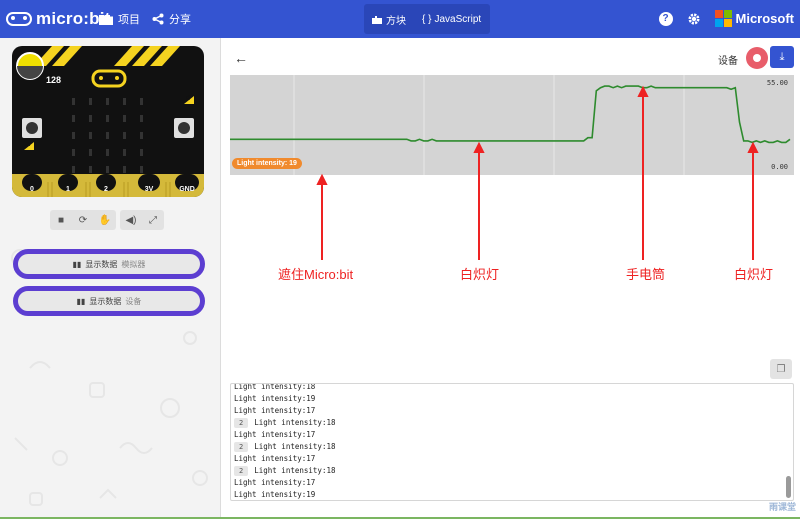 Image resolution: width=800 pixels, height=519 pixels. I want to click on show-data-simulator-button: ▮▮ 显示数据 模拟器, so click(109, 264).